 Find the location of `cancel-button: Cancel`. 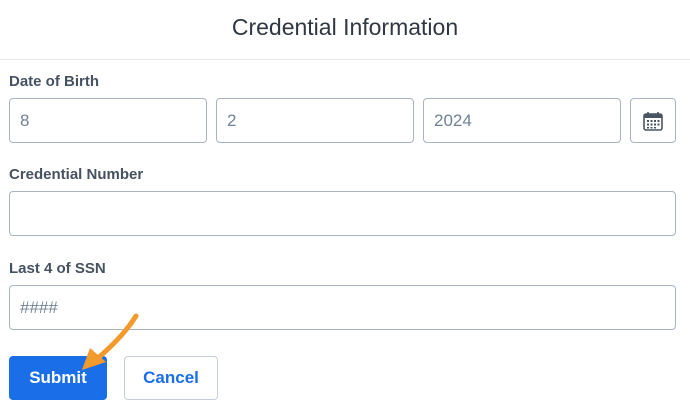

cancel-button: Cancel is located at coordinates (171, 378).